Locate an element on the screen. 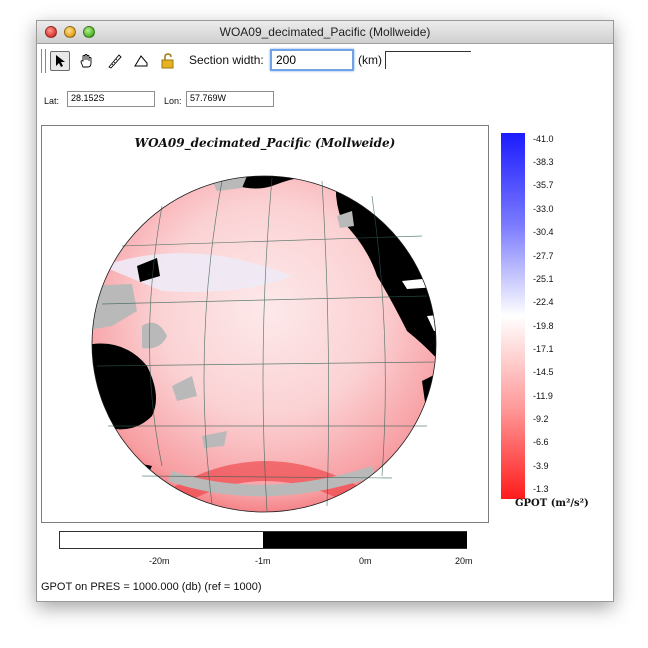  colorbar-tick: -6.6 is located at coordinates (541, 442).